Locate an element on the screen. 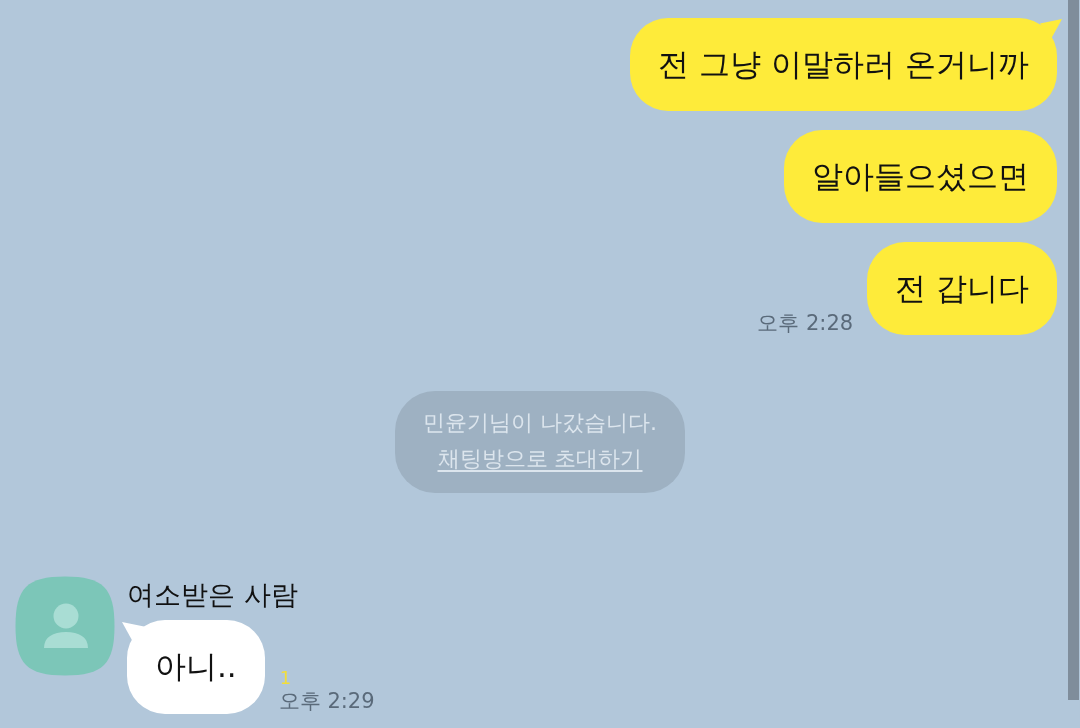 The height and width of the screenshot is (728, 1080). notice-text: 민윤기님이 나갔습니다. is located at coordinates (540, 423).